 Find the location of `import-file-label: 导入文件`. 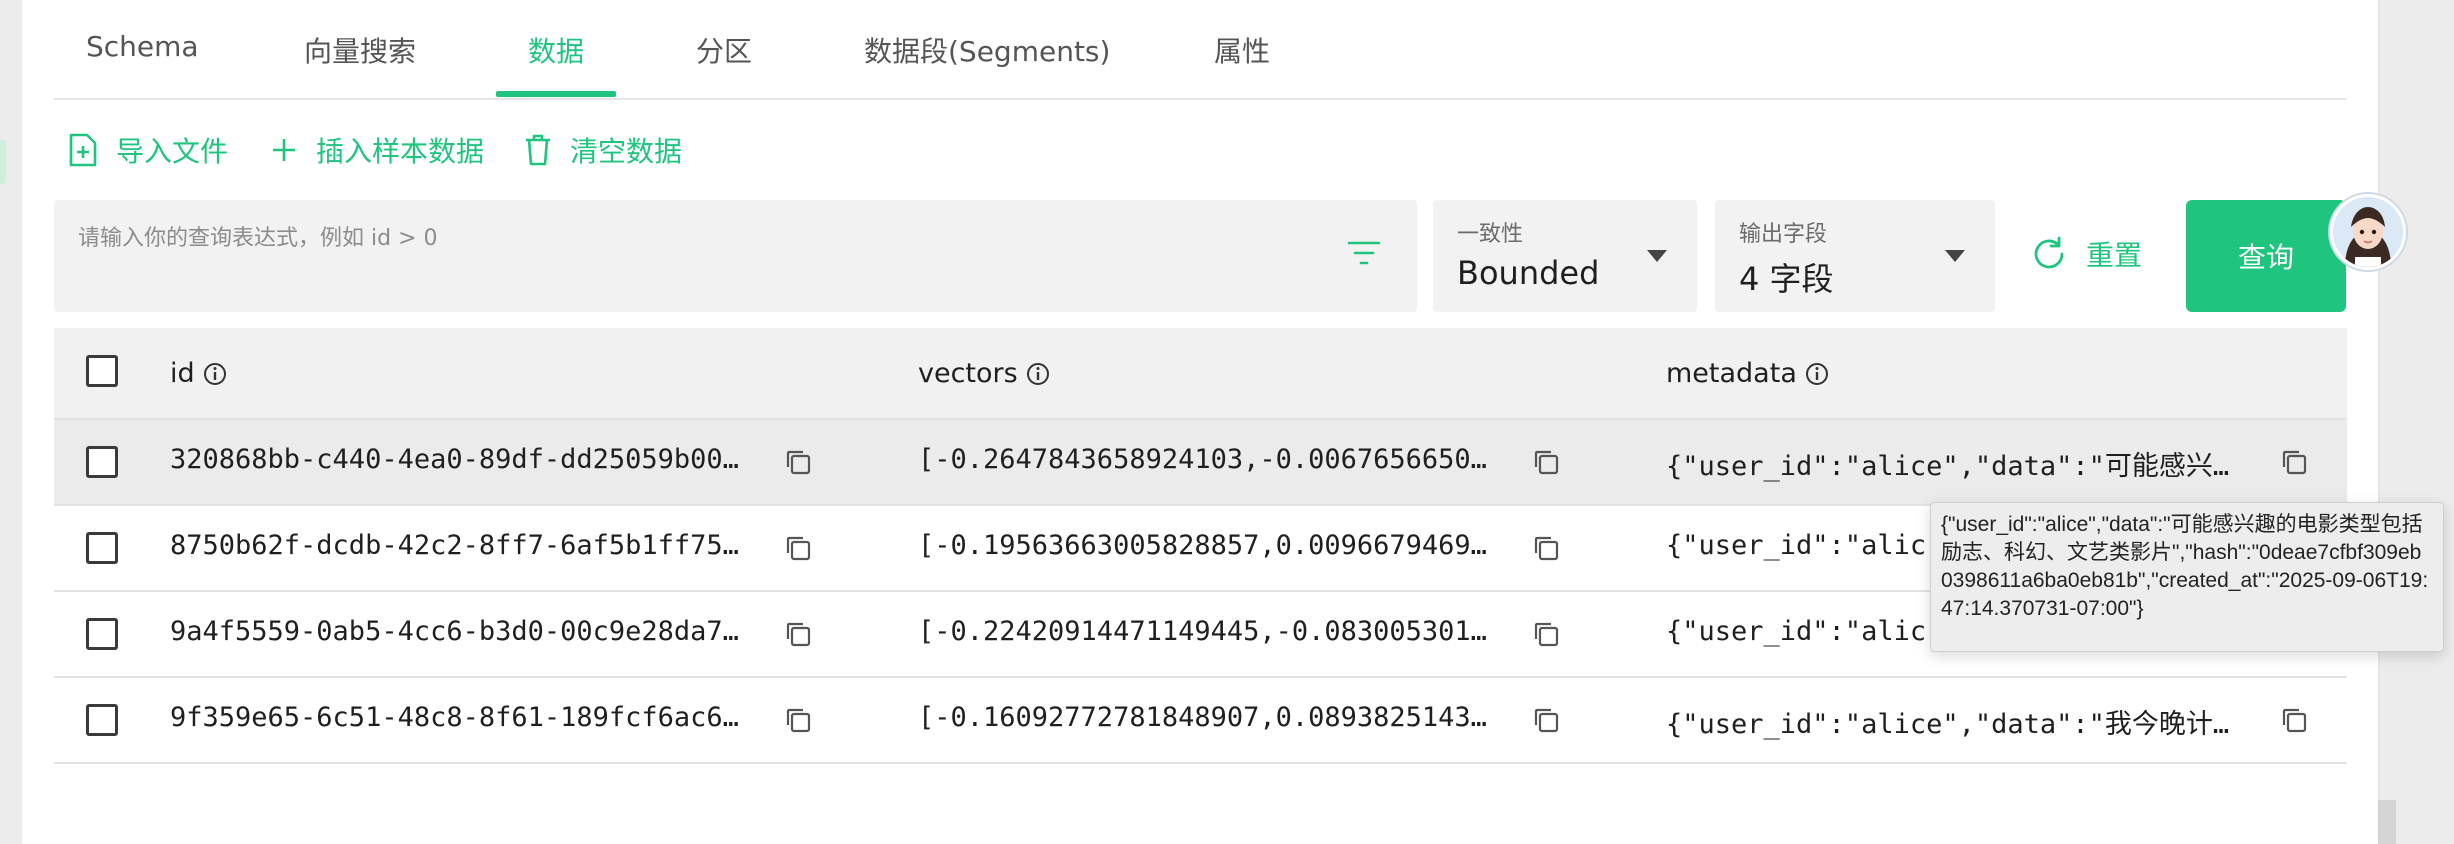

import-file-label: 导入文件 is located at coordinates (172, 151).